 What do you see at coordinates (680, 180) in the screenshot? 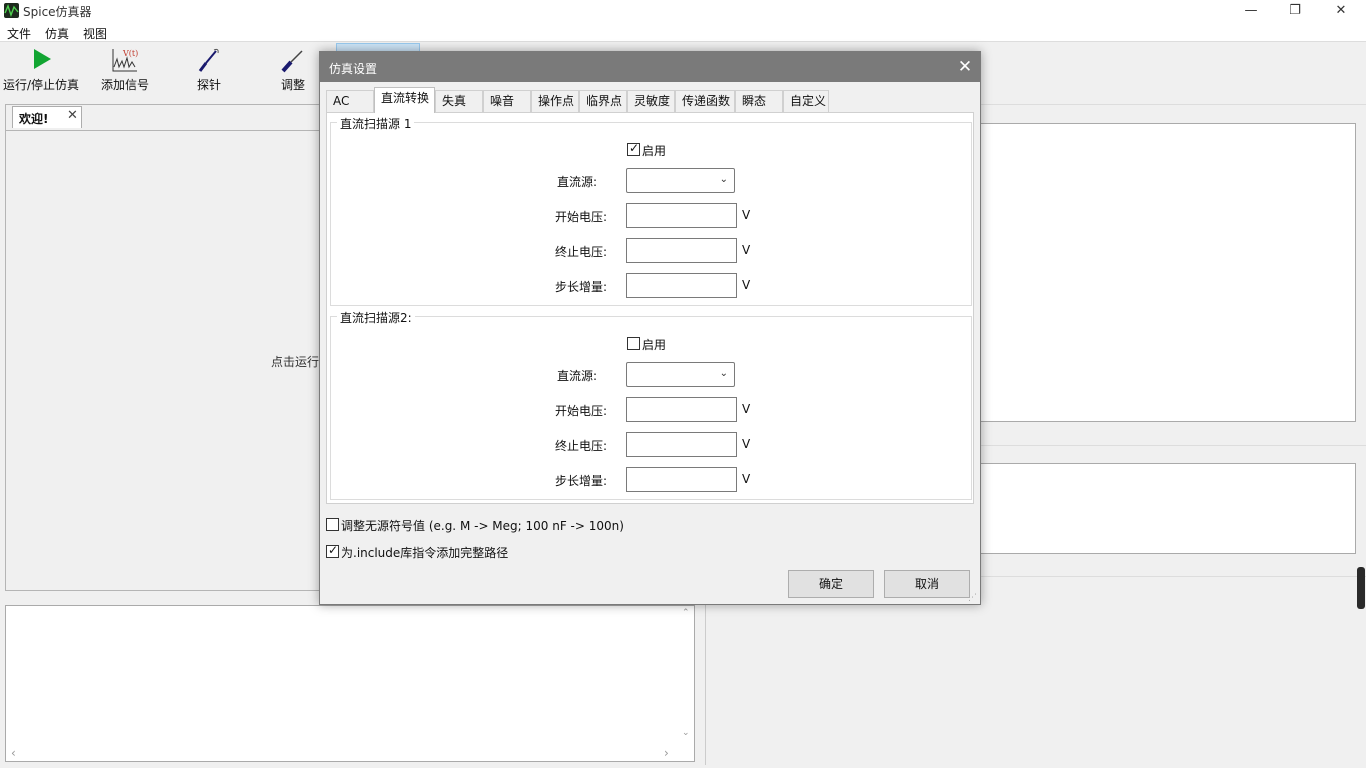
I see `source1-dc-source-select: ⌄` at bounding box center [680, 180].